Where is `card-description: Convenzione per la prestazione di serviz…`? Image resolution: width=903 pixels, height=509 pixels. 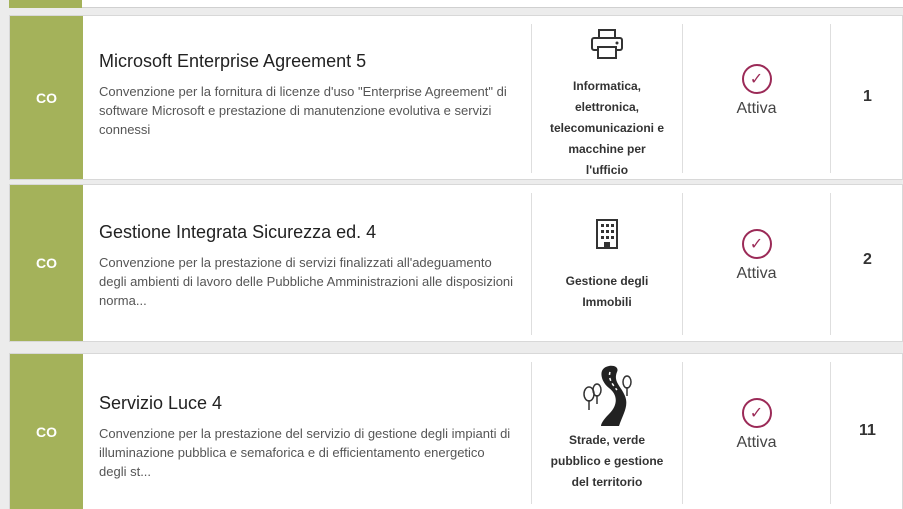
card-description: Convenzione per la prestazione di serviz… is located at coordinates (306, 281).